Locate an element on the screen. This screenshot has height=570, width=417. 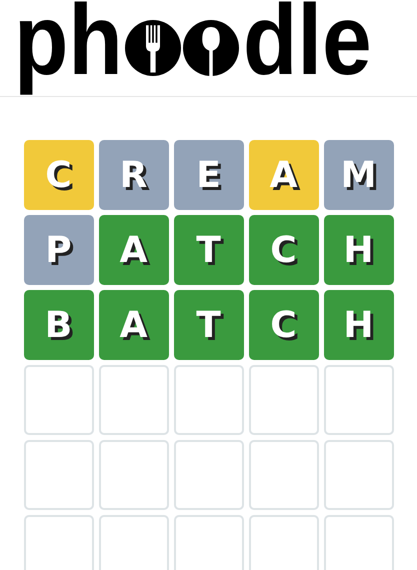
letter-tile: P is located at coordinates (59, 250).